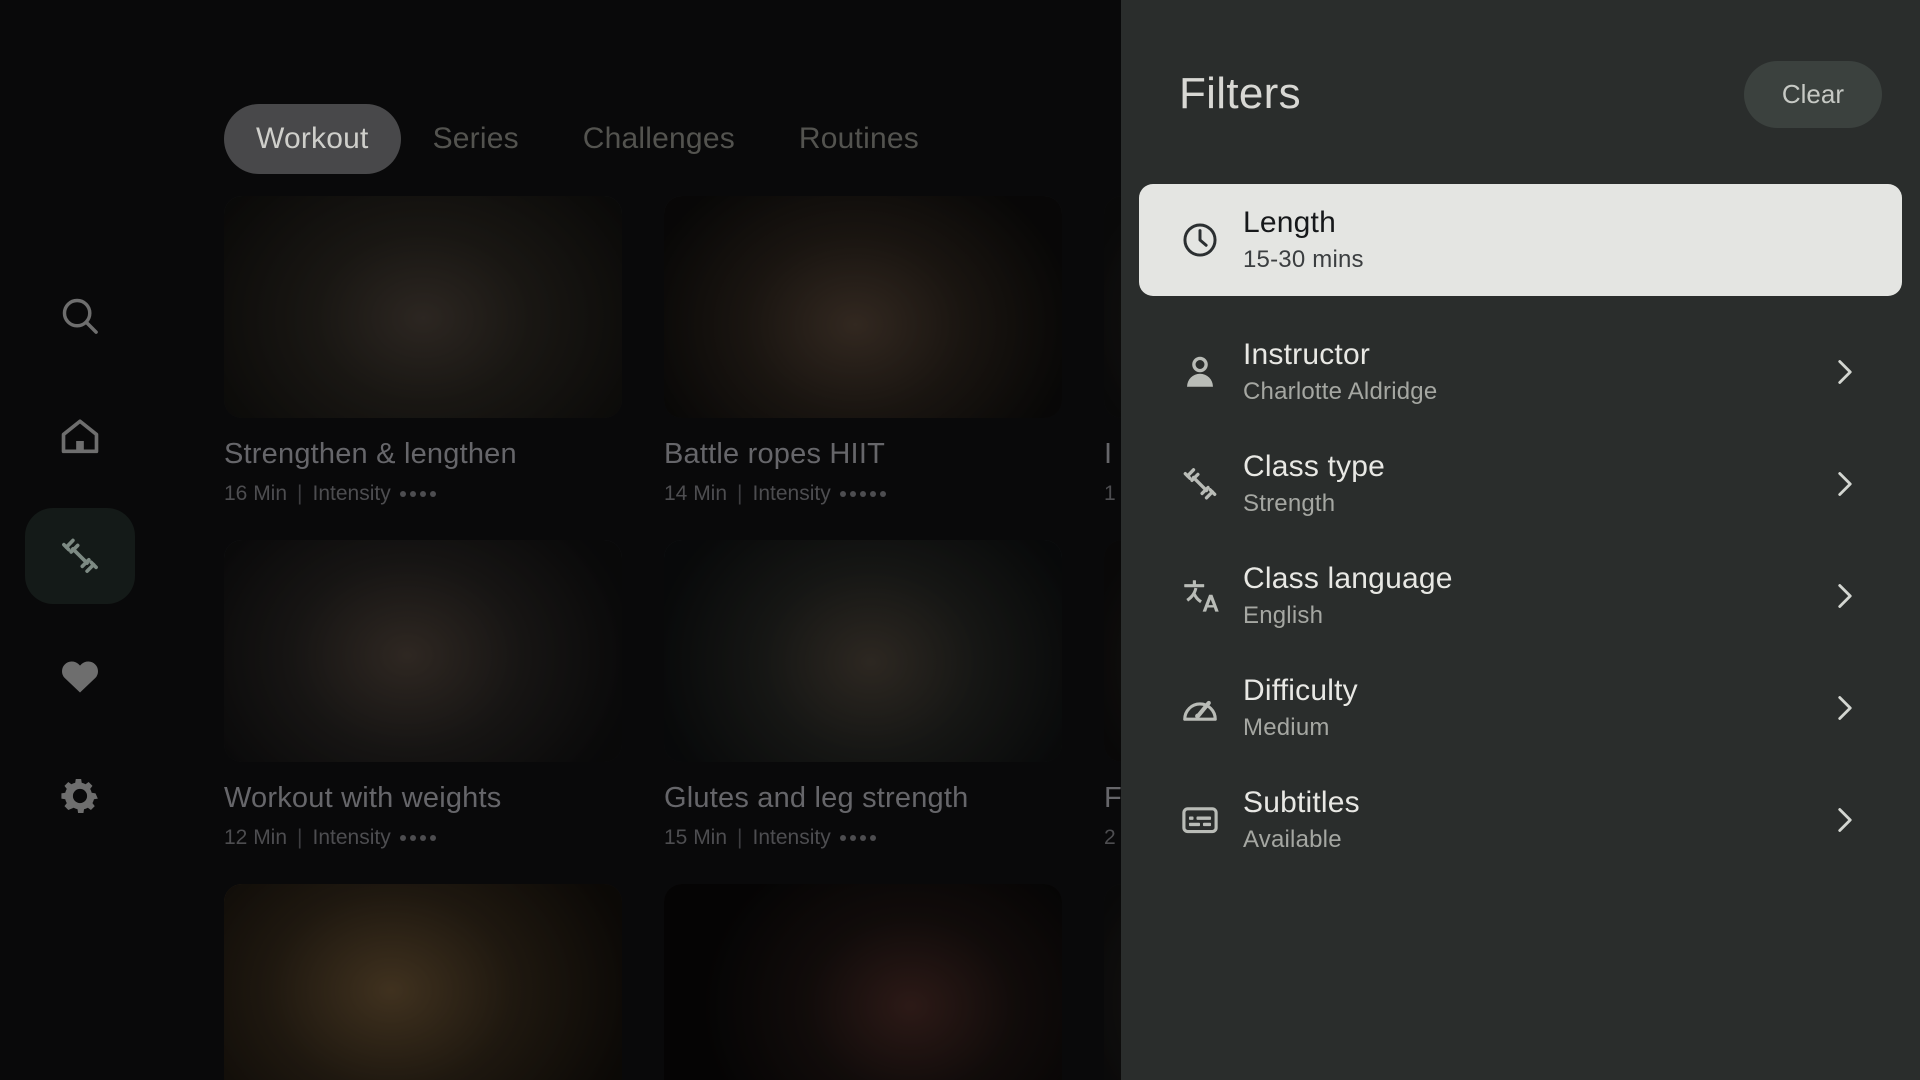 The width and height of the screenshot is (1920, 1080). I want to click on workout-card: Workout with weights 12 Min | Intensity, so click(423, 695).